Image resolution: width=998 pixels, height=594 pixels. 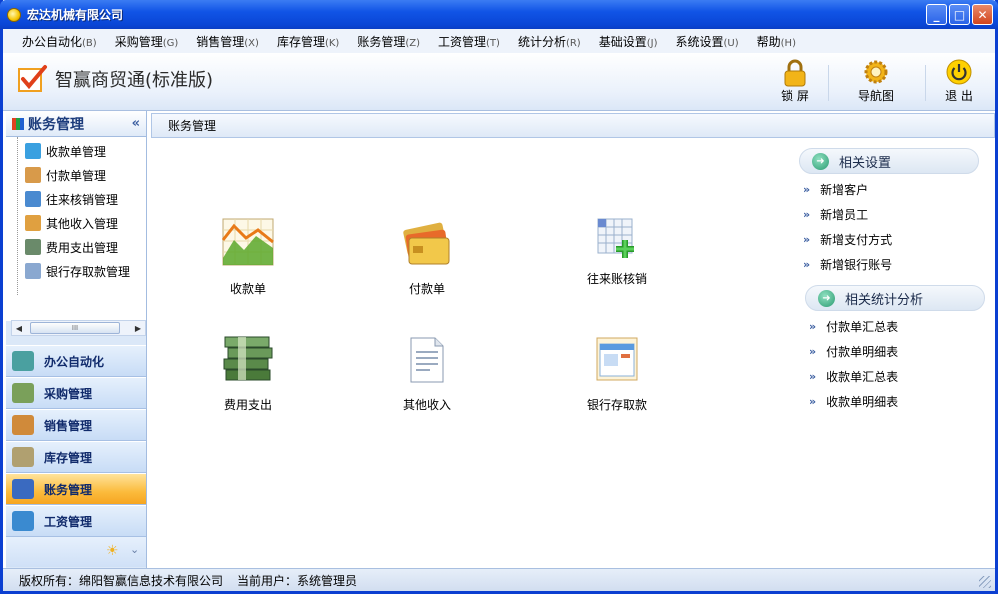 I want to click on sidebar-header: 账务管理 «, so click(x=76, y=124).